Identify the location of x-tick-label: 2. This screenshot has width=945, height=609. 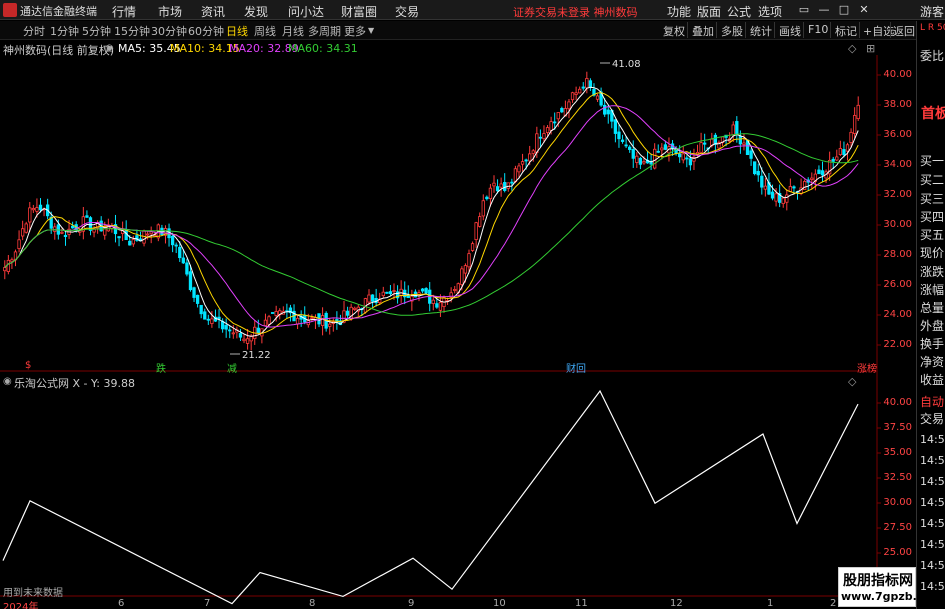
(833, 603).